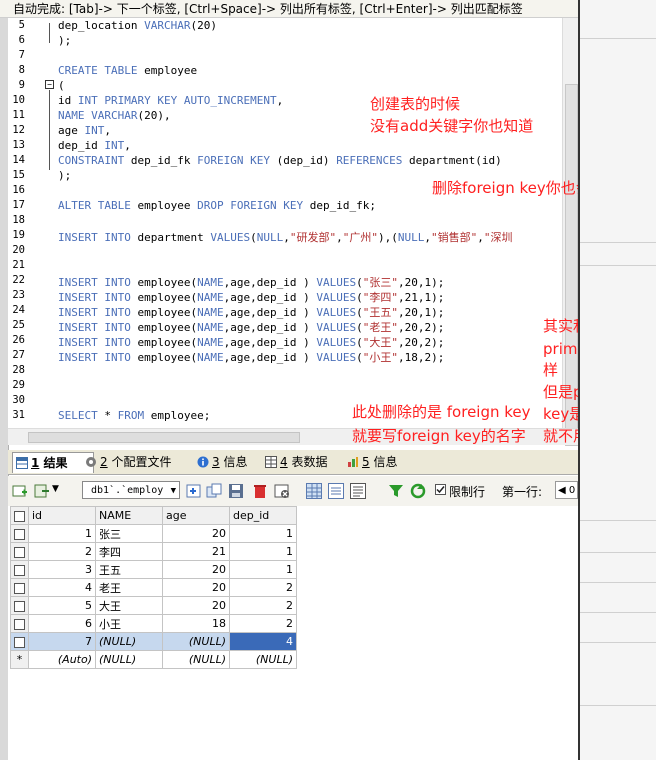 The height and width of the screenshot is (760, 656). What do you see at coordinates (18, 250) in the screenshot?
I see `line-number: 20` at bounding box center [18, 250].